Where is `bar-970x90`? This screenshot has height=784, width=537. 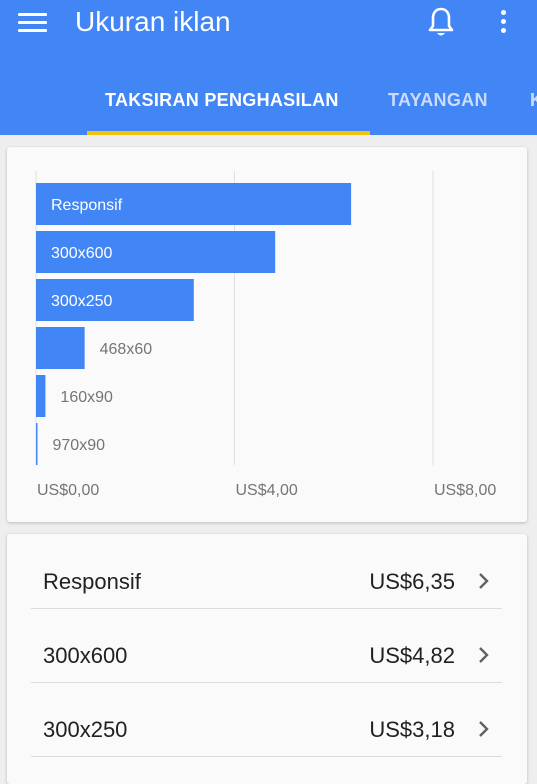
bar-970x90 is located at coordinates (37, 444).